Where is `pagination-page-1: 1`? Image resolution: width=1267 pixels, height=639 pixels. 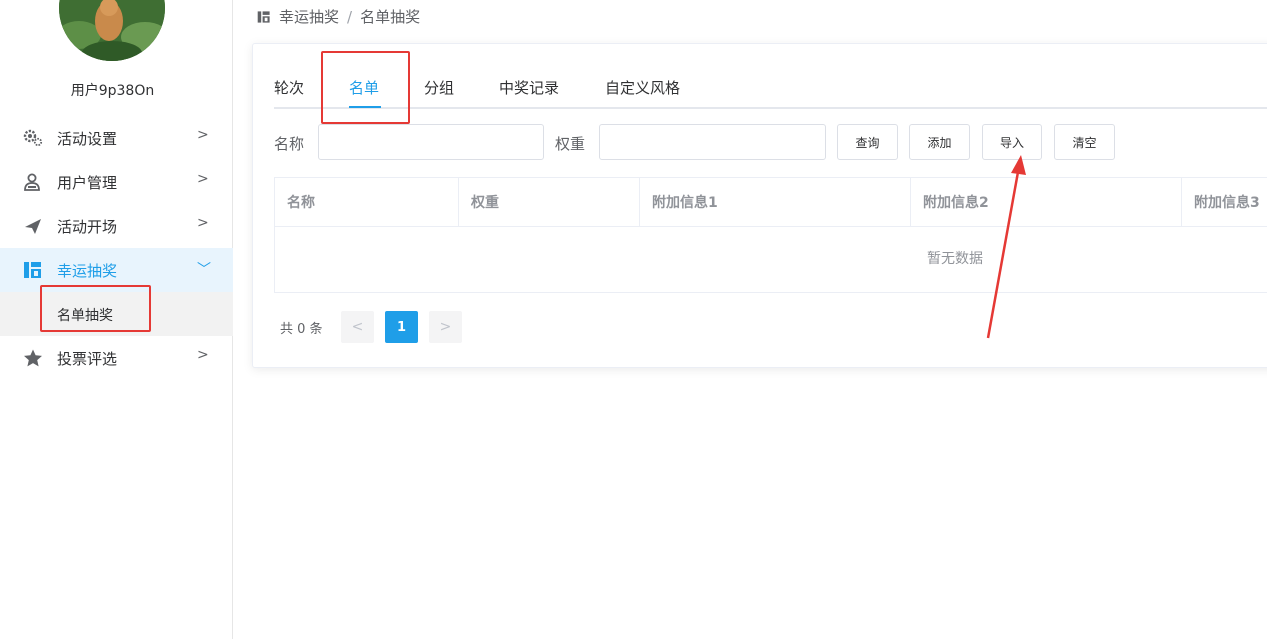 pagination-page-1: 1 is located at coordinates (401, 327).